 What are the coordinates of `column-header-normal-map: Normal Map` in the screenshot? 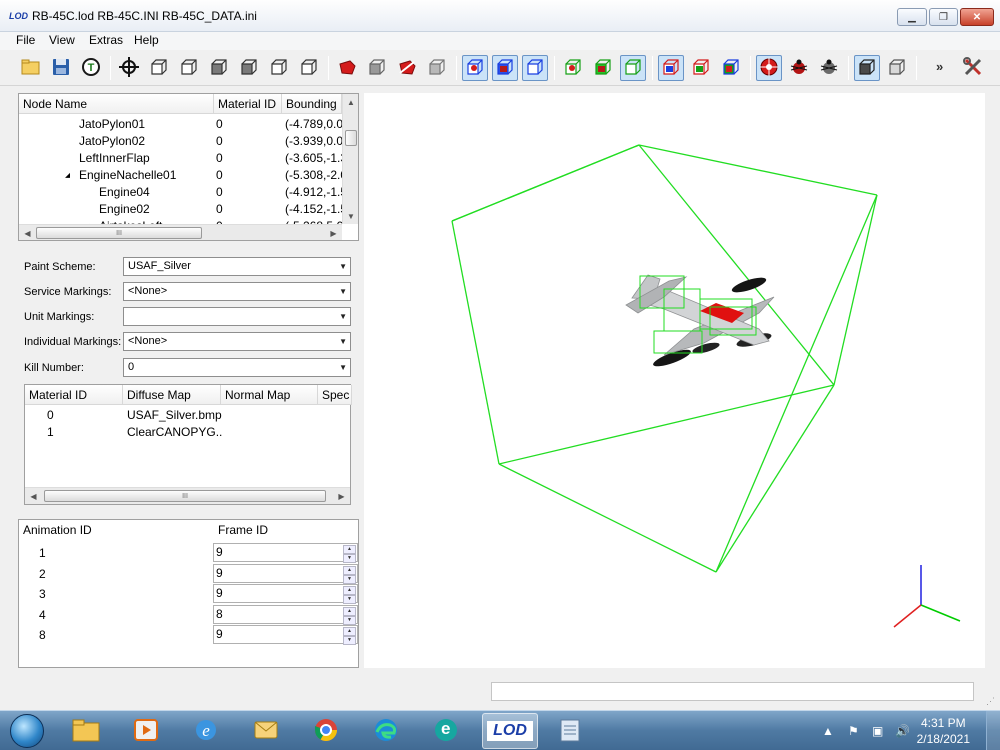 It's located at (269, 395).